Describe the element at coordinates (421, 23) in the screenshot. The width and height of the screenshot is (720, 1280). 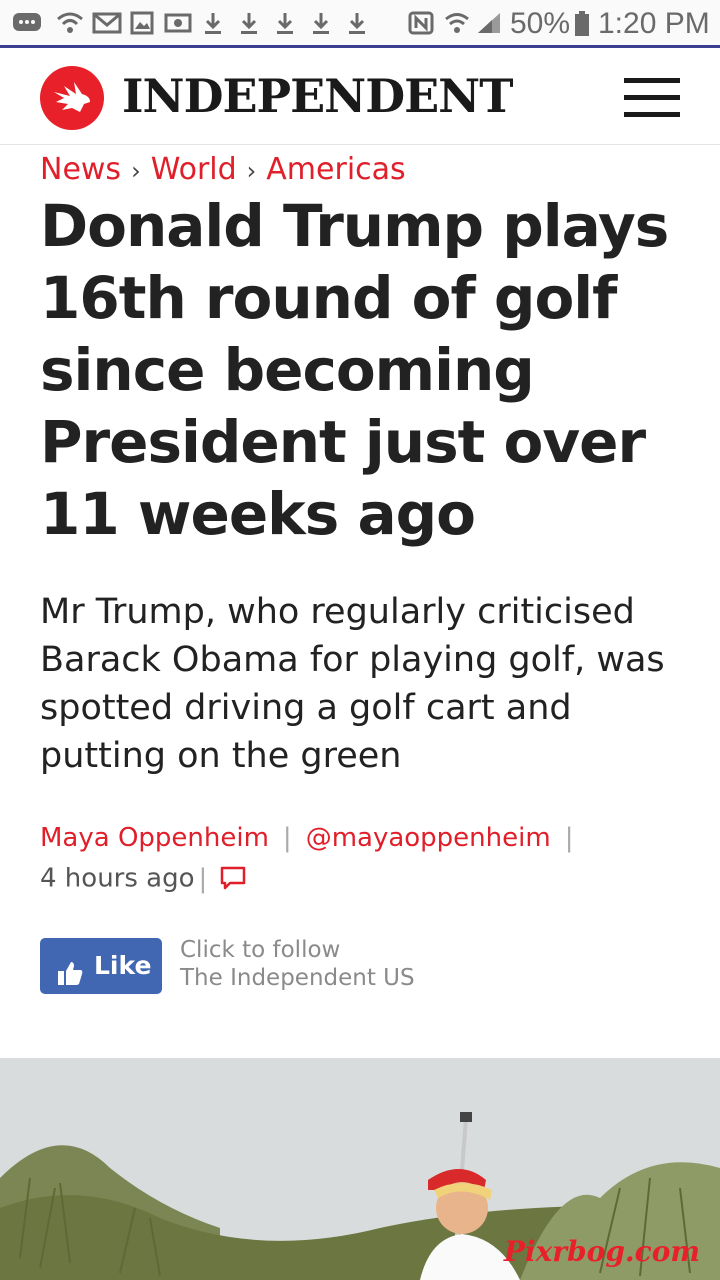
I see `nfc-icon` at that location.